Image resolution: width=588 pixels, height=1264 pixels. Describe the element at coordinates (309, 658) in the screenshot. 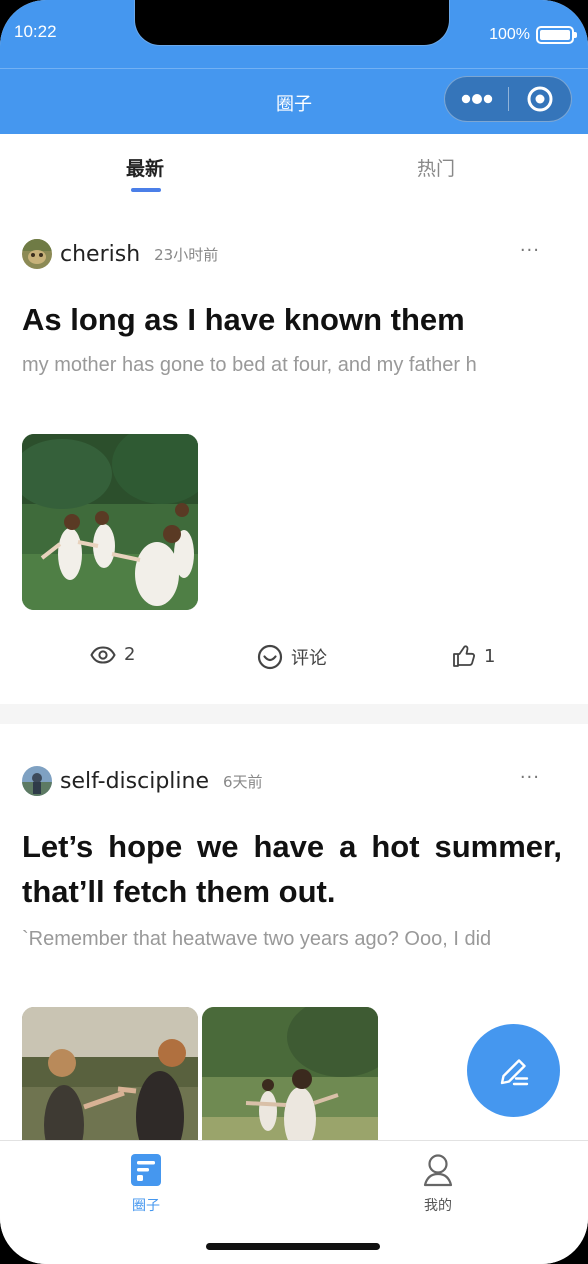

I see `comment-label: 评论` at that location.